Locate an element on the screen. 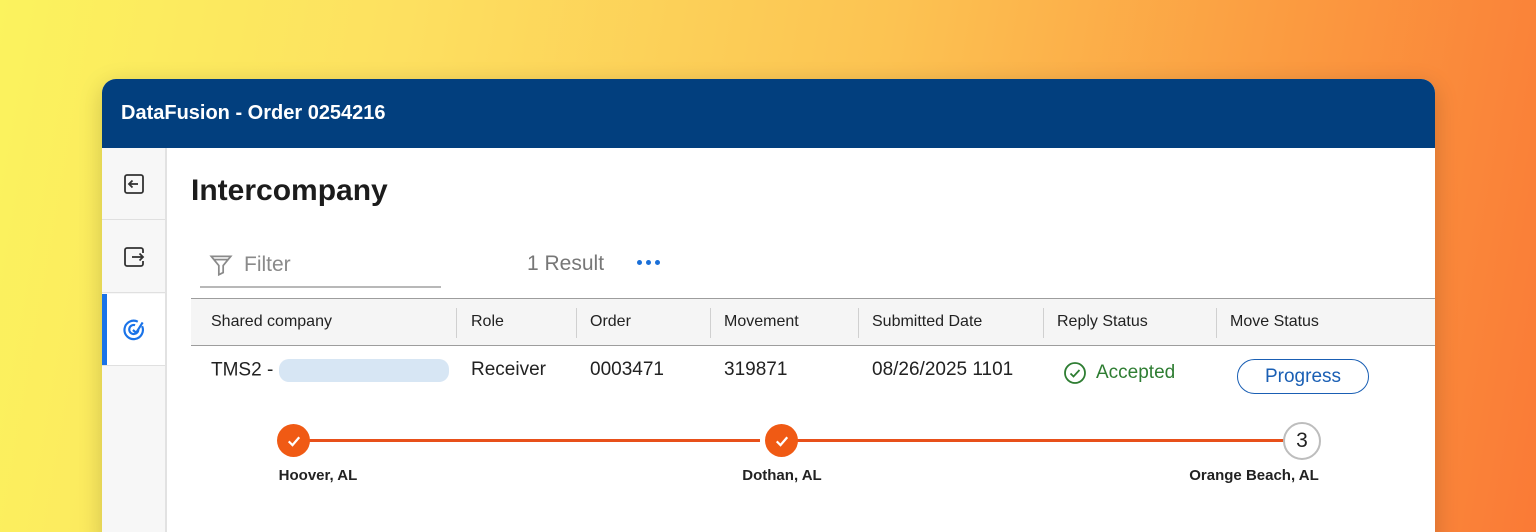 The height and width of the screenshot is (532, 1536). filter-icon is located at coordinates (221, 266).